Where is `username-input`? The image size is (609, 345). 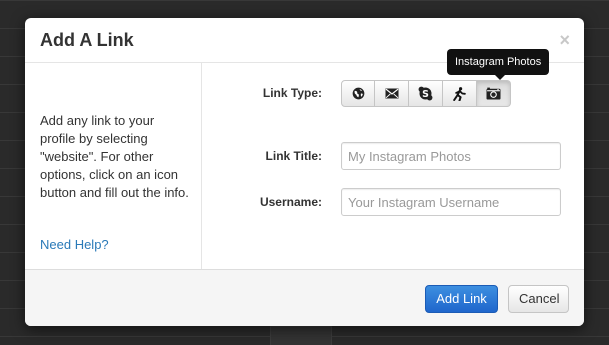
username-input is located at coordinates (451, 202).